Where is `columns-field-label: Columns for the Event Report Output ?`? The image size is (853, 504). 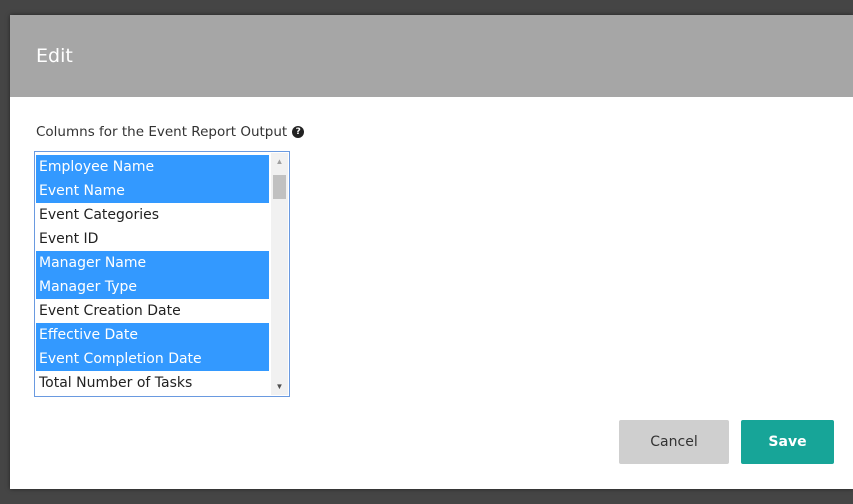
columns-field-label: Columns for the Event Report Output ? is located at coordinates (170, 132).